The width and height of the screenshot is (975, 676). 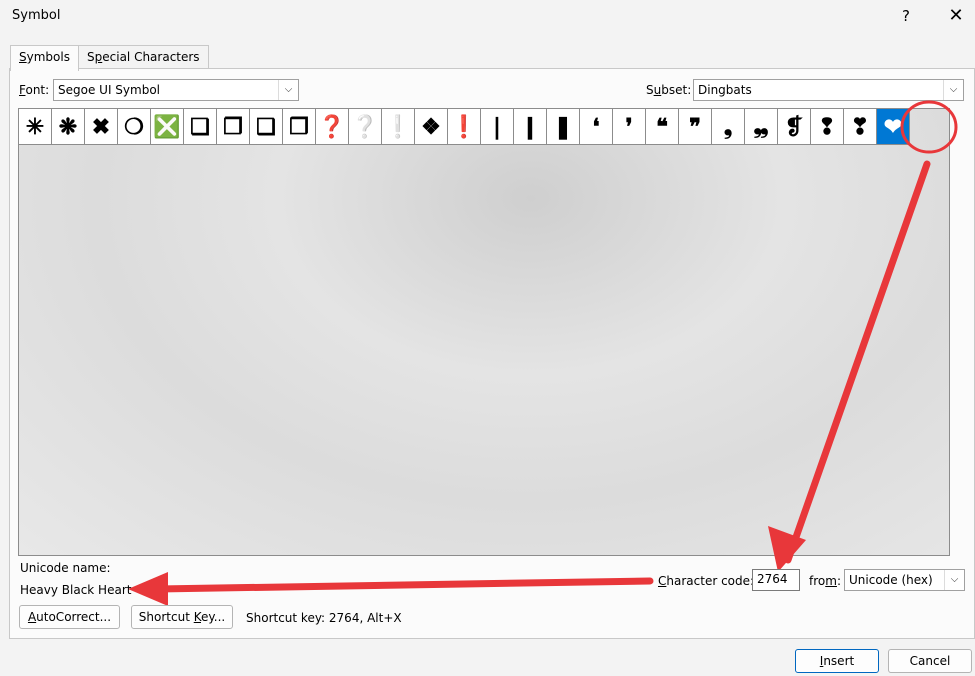 I want to click on from-dropdown: Unicode (hex) ⌵, so click(x=904, y=580).